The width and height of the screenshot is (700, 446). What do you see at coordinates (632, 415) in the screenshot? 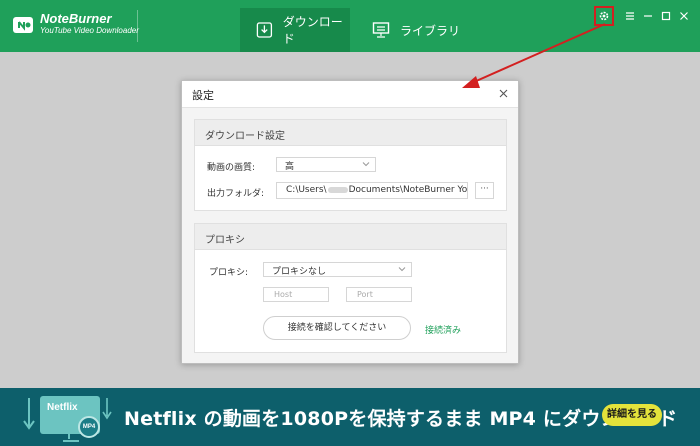
I see `learn-more-button: 詳細を見る` at bounding box center [632, 415].